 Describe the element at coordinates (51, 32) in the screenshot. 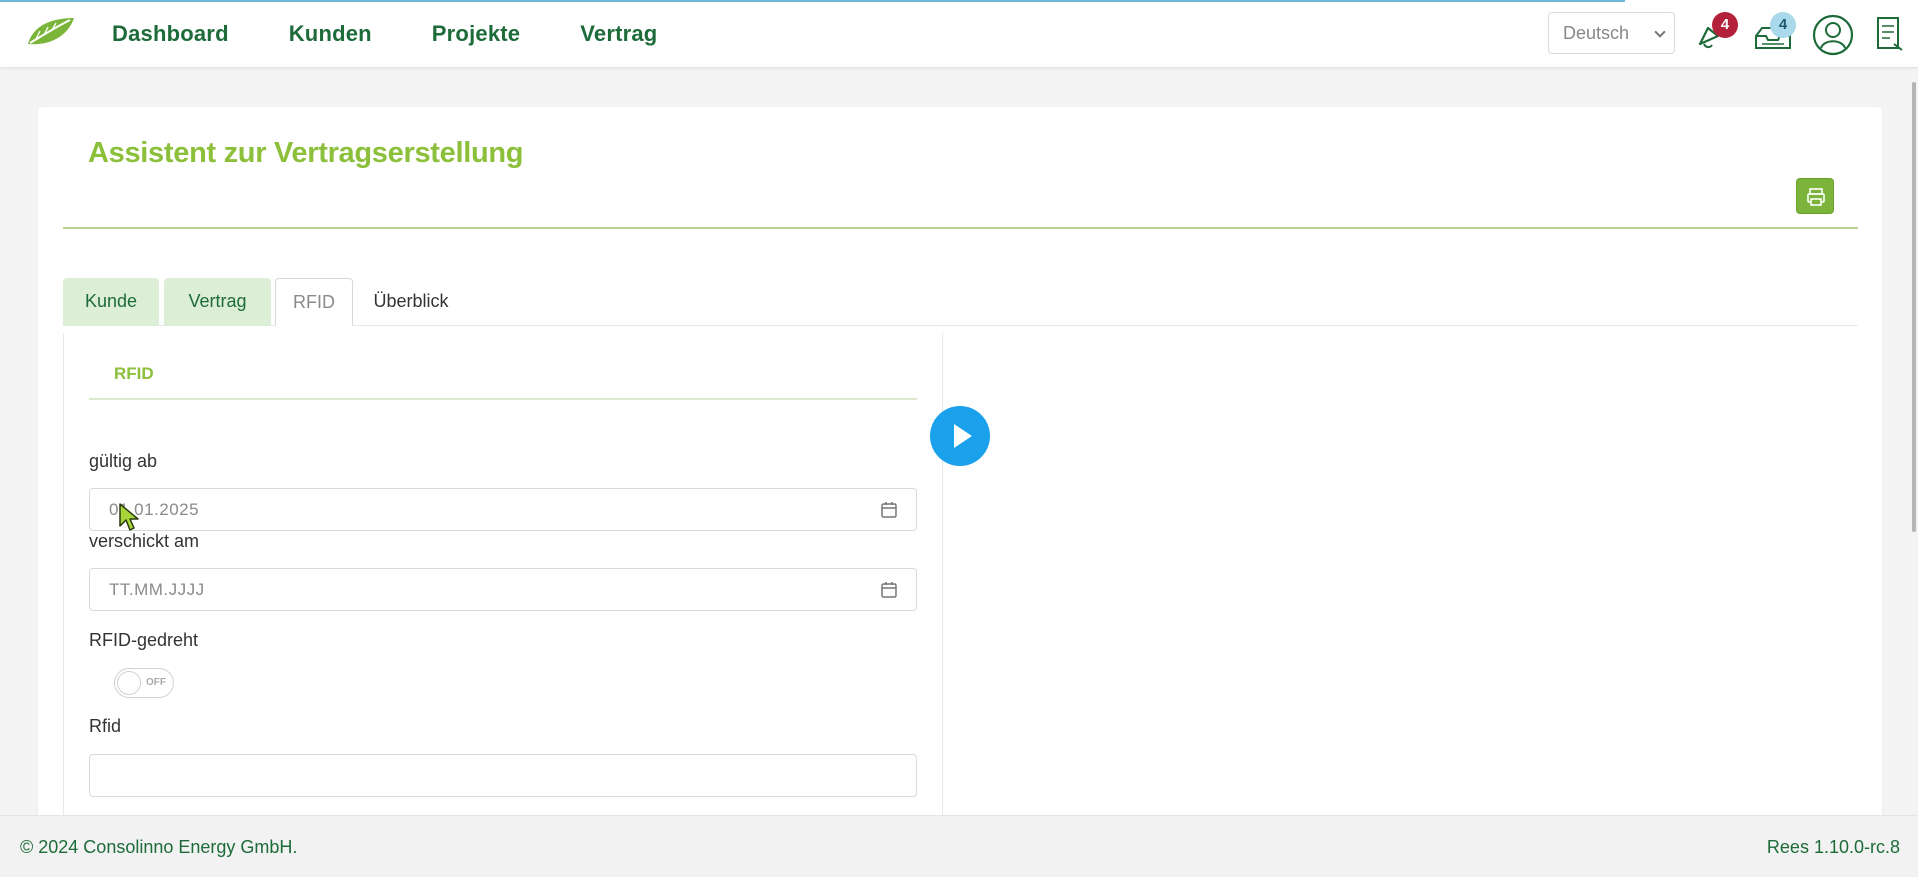

I see `brand-logo` at that location.